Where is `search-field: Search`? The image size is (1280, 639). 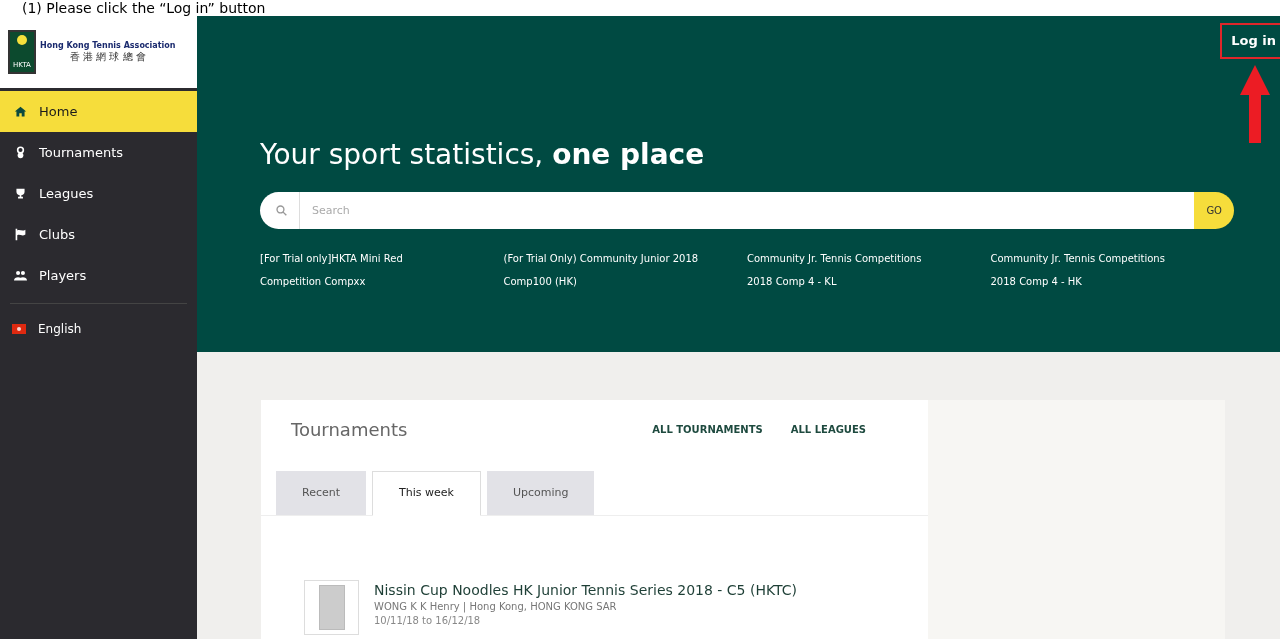 search-field: Search is located at coordinates (747, 210).